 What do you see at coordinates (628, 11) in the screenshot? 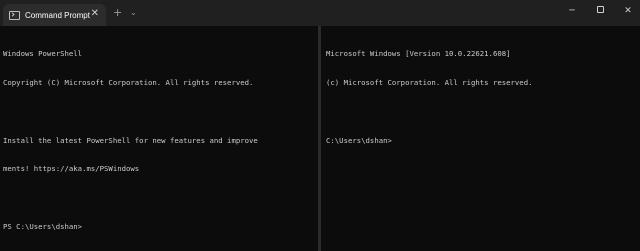
I see `close-window-button: ✕` at bounding box center [628, 11].